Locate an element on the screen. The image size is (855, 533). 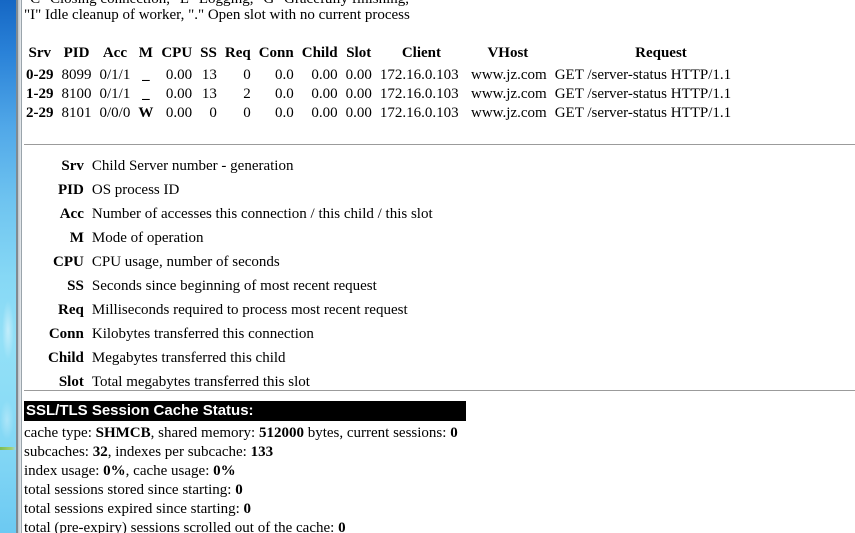
col-header-pid: PID is located at coordinates (76, 53).